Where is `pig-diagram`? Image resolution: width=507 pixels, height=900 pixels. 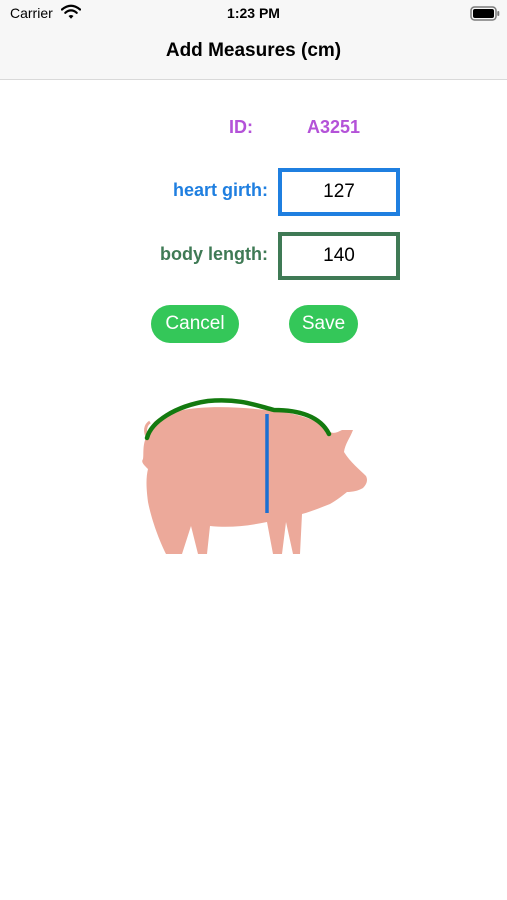 pig-diagram is located at coordinates (254, 476).